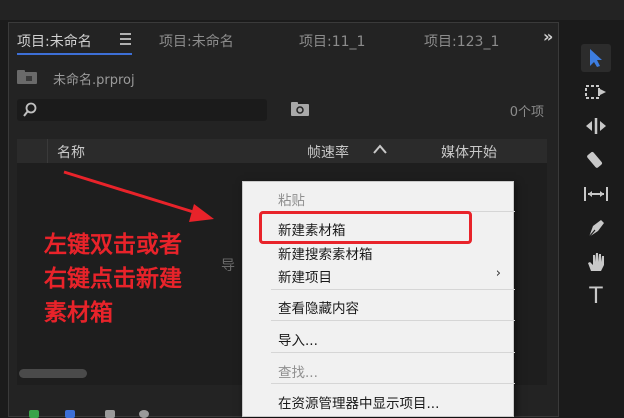 The width and height of the screenshot is (624, 418). I want to click on column-header-media-start: 媒体开始, so click(469, 152).